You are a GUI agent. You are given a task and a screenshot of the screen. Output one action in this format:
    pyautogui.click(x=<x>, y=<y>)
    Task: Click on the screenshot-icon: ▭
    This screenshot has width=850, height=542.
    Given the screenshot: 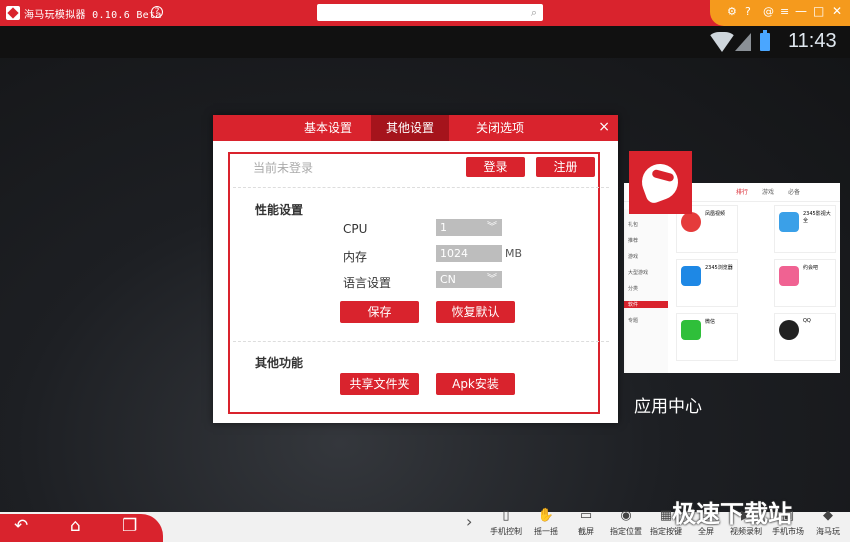 What is the action you would take?
    pyautogui.click(x=586, y=515)
    